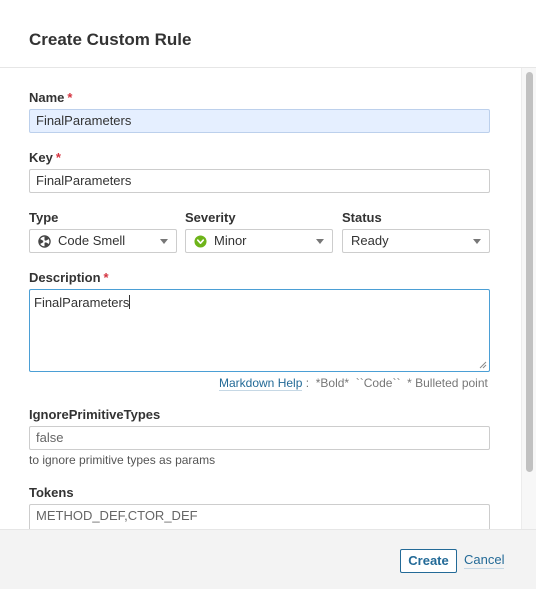 The height and width of the screenshot is (589, 536). What do you see at coordinates (210, 217) in the screenshot?
I see `severity-label: Severity` at bounding box center [210, 217].